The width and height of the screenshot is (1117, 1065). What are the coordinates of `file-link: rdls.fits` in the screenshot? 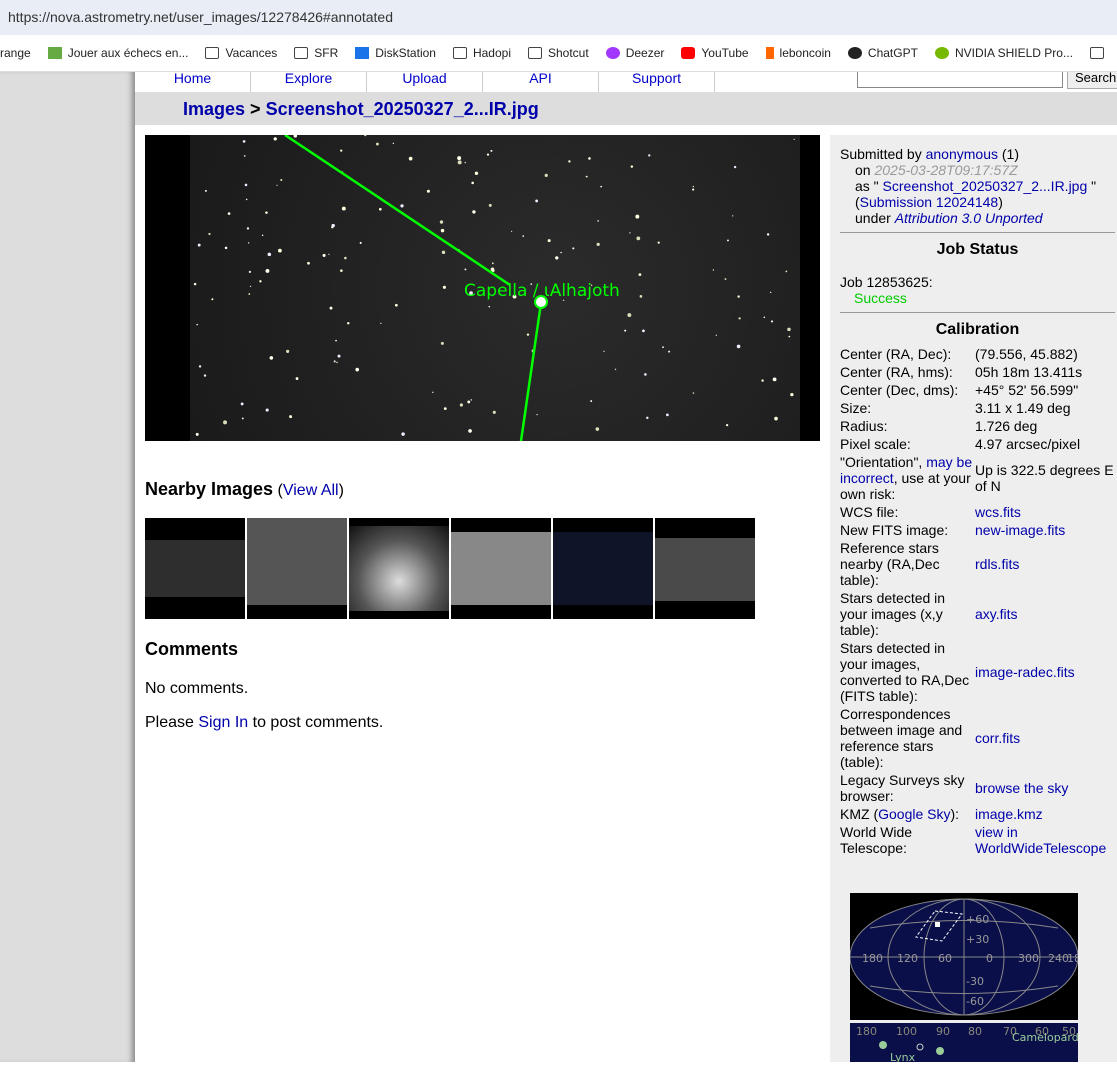 It's located at (997, 564).